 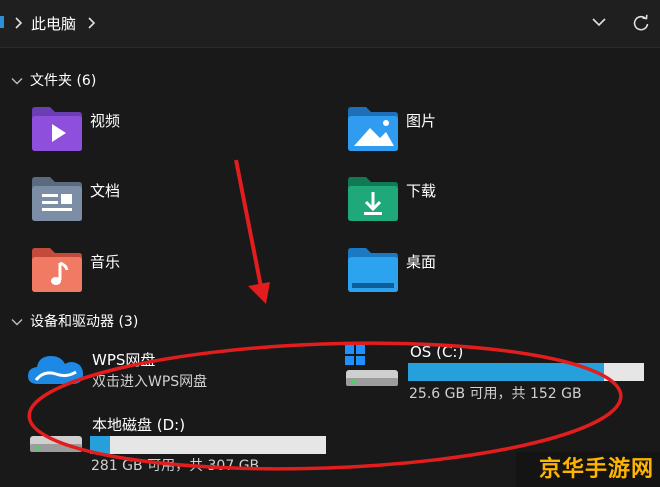 What do you see at coordinates (174, 370) in the screenshot?
I see `drive-wps-cloud: WPS网盘 双击进入WPS网盘` at bounding box center [174, 370].